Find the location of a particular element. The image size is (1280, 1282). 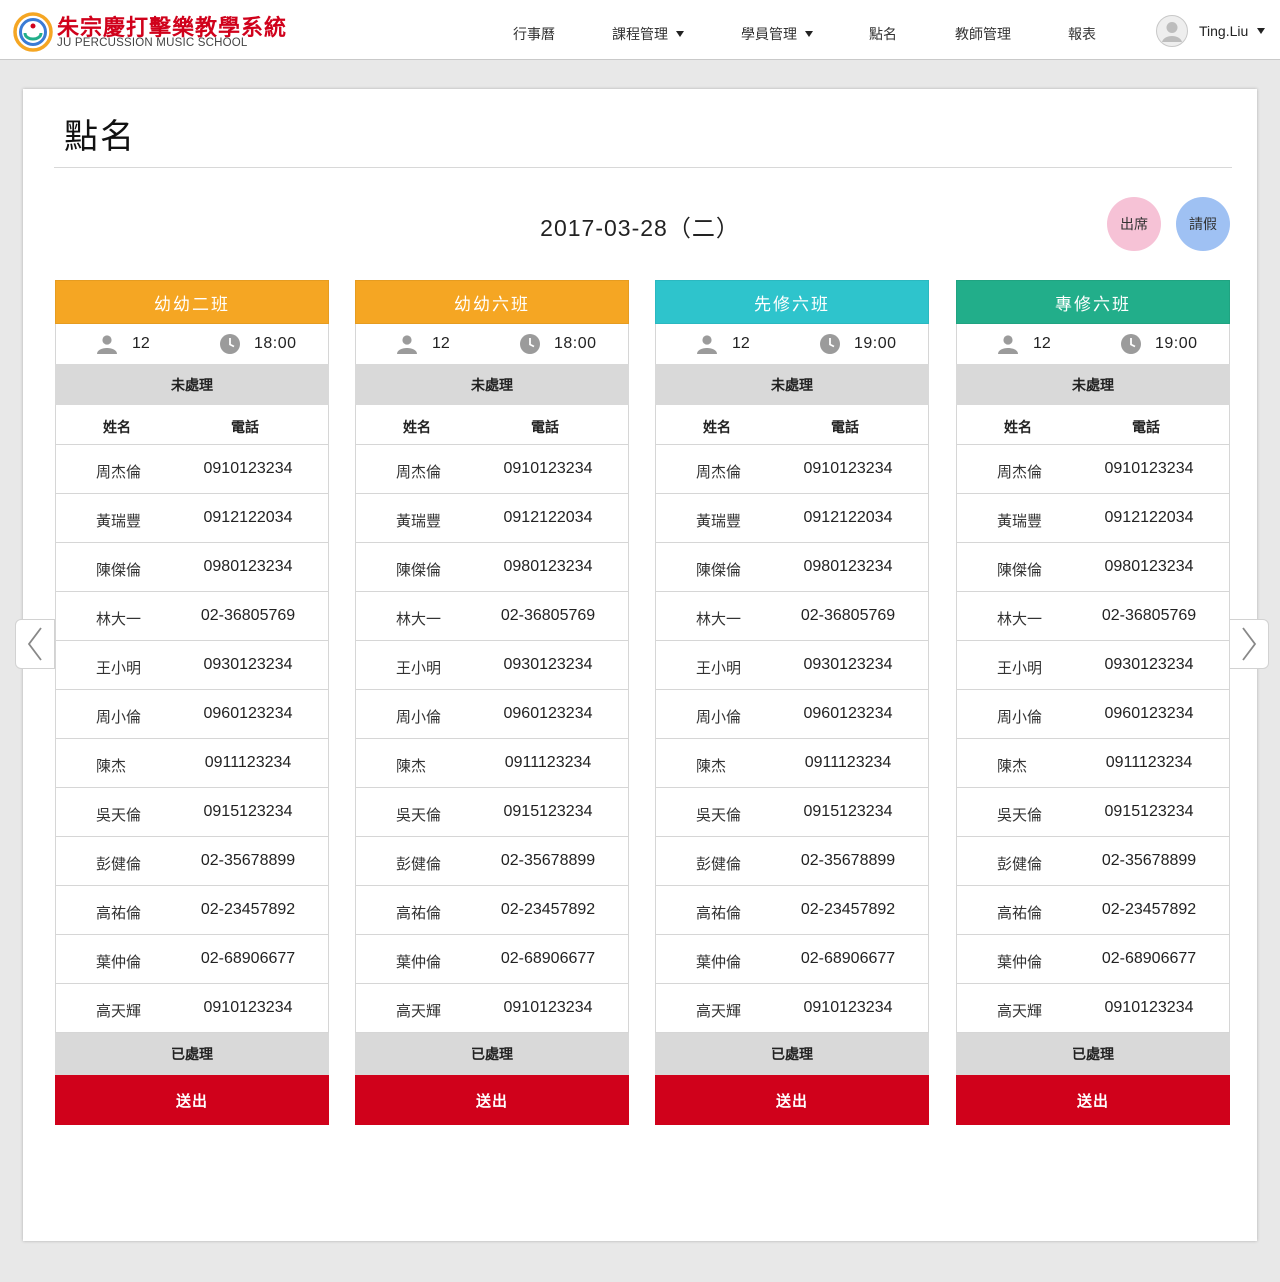

name-column-header: 姓名 is located at coordinates (1018, 428).